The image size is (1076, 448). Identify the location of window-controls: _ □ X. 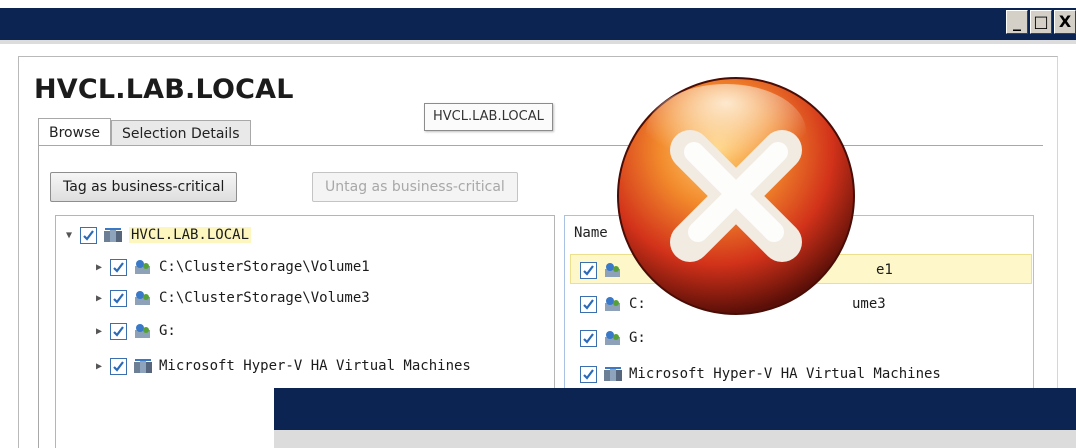
(1041, 22).